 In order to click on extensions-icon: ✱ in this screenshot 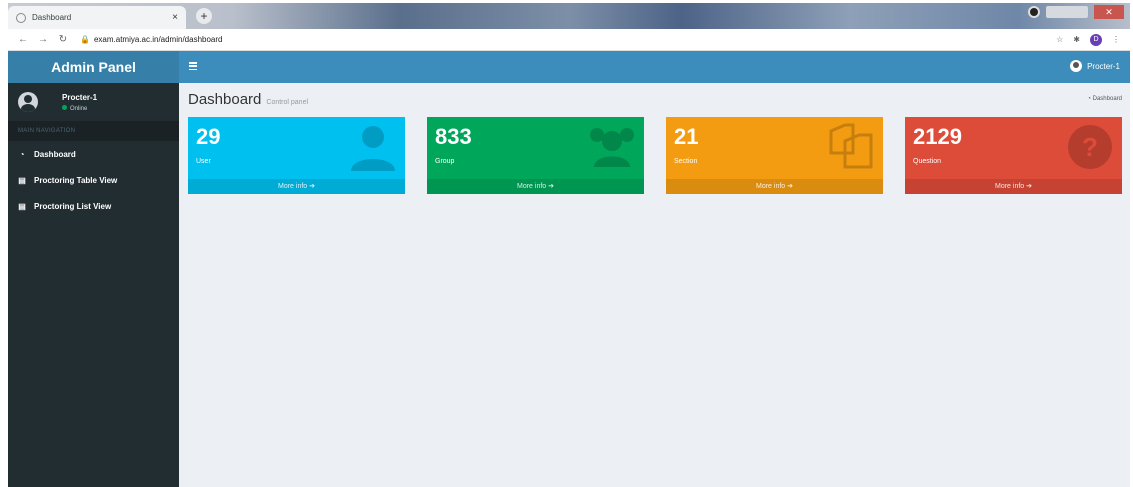, I will do `click(1076, 39)`.